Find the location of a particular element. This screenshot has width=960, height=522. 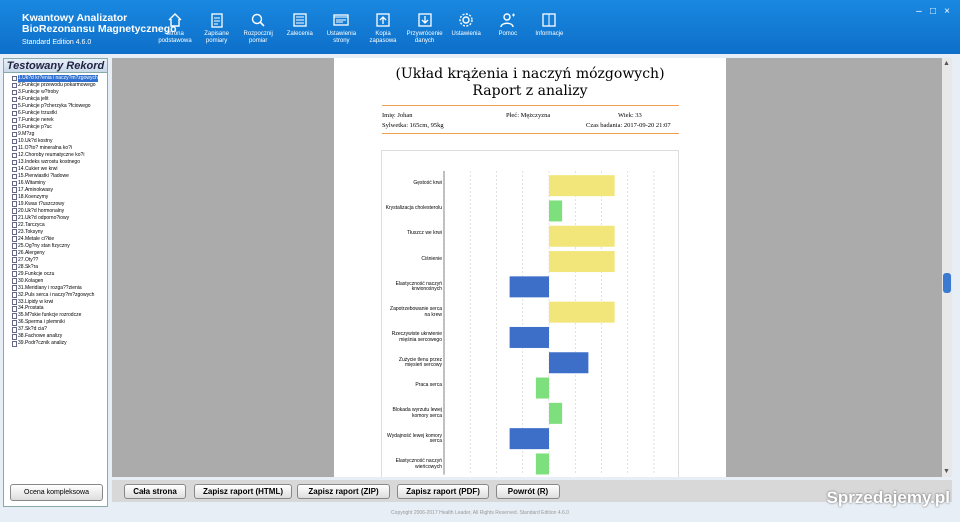

nav-gear-button: Ustawienia is located at coordinates (466, 25).